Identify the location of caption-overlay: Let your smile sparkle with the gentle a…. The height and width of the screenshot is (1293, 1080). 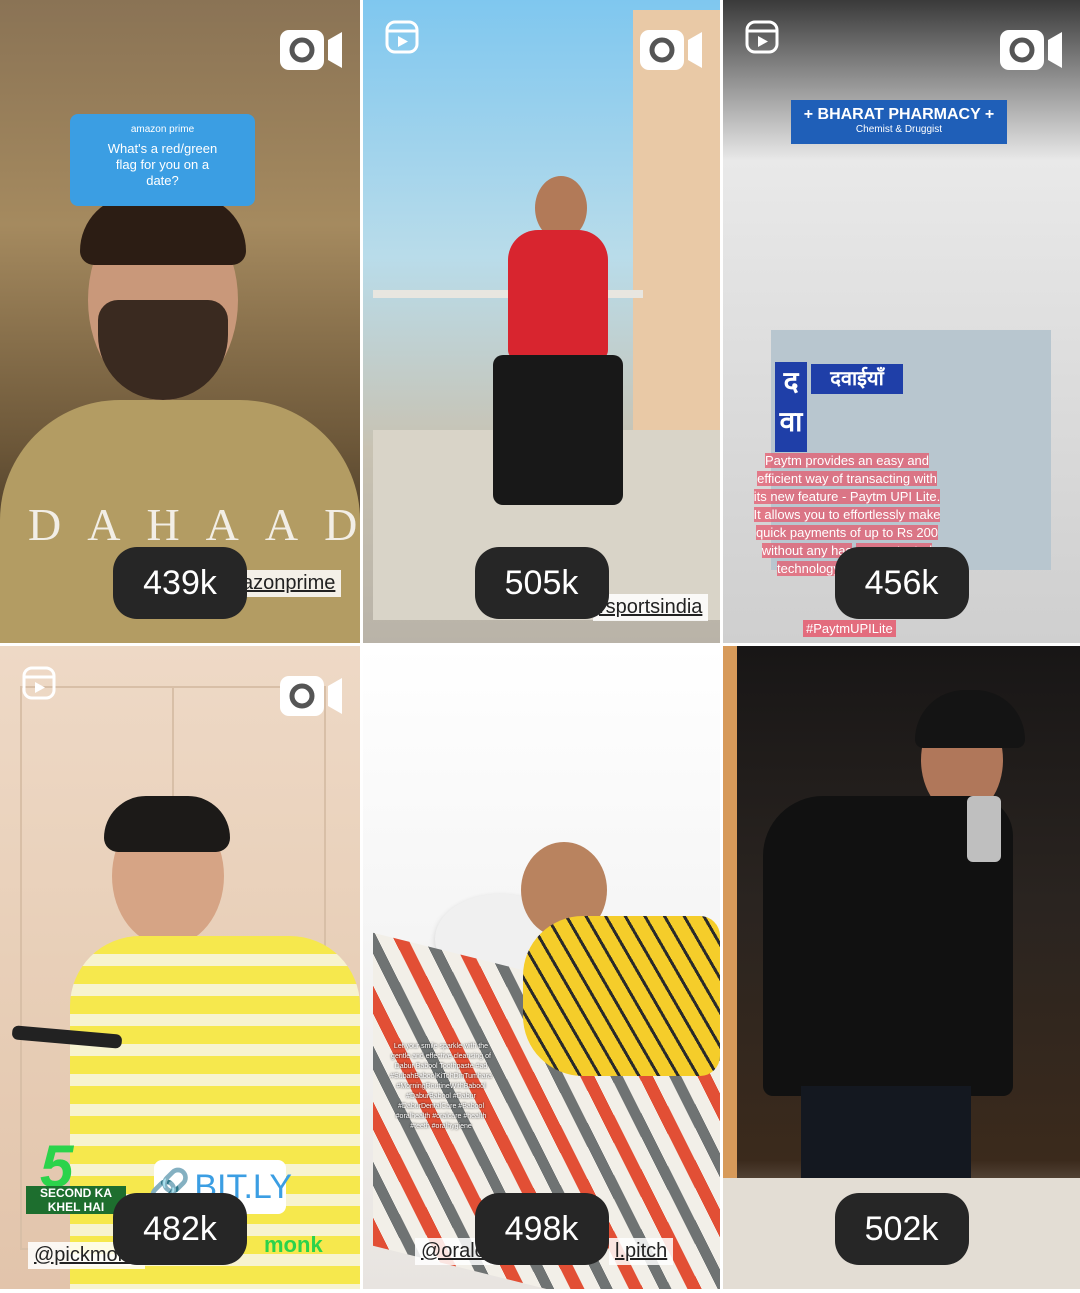
(441, 1086).